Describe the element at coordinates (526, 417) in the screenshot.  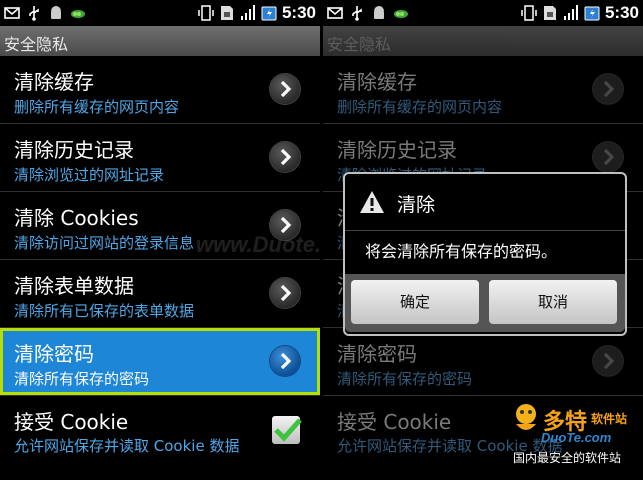
I see `logo-mascot-icon` at that location.